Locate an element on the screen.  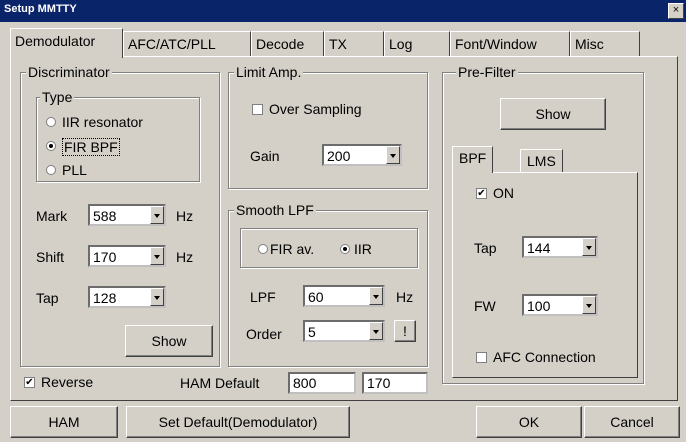
tab-misc: Misc is located at coordinates (605, 44).